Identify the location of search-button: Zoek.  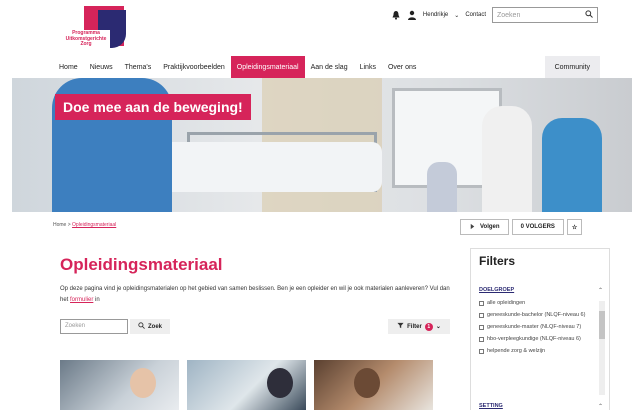
(150, 326).